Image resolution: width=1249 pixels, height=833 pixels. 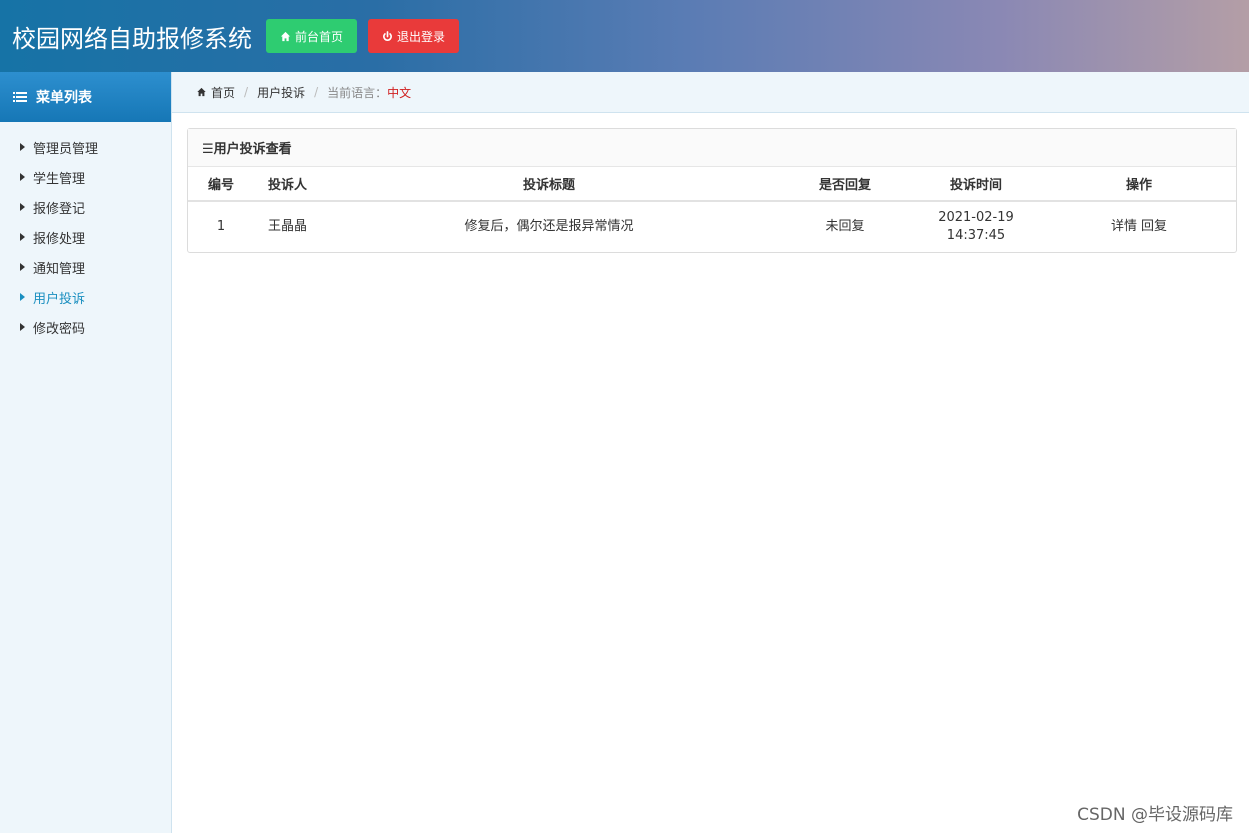 I want to click on language-value: 中文, so click(x=399, y=92).